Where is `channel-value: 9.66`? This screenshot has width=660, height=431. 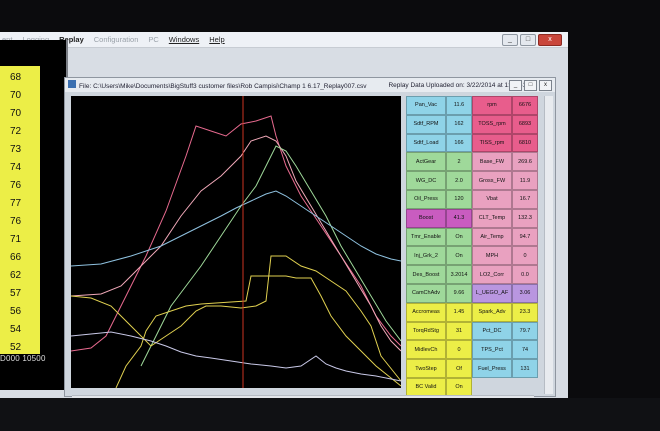 channel-value: 9.66 is located at coordinates (459, 293).